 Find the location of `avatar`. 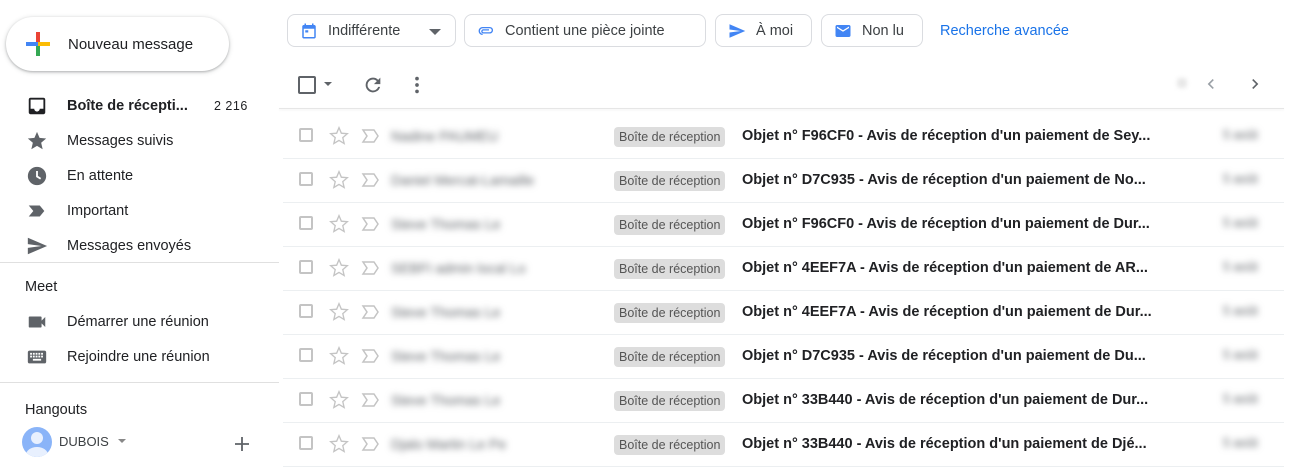

avatar is located at coordinates (37, 442).